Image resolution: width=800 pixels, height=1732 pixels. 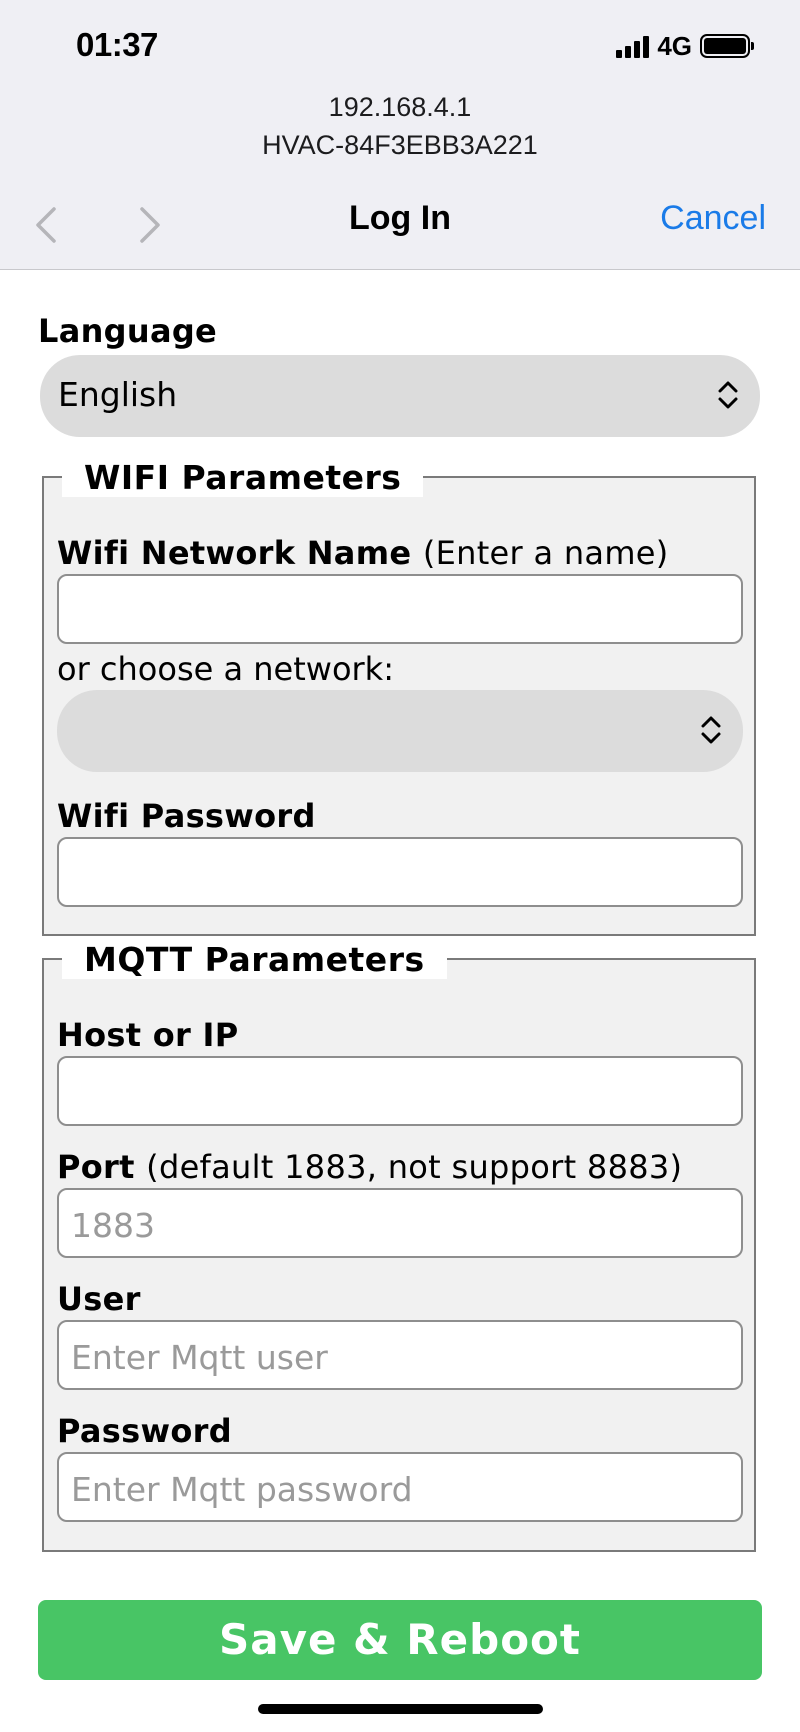 What do you see at coordinates (400, 145) in the screenshot?
I see `page-name: HVAC-84F3EBB3A221` at bounding box center [400, 145].